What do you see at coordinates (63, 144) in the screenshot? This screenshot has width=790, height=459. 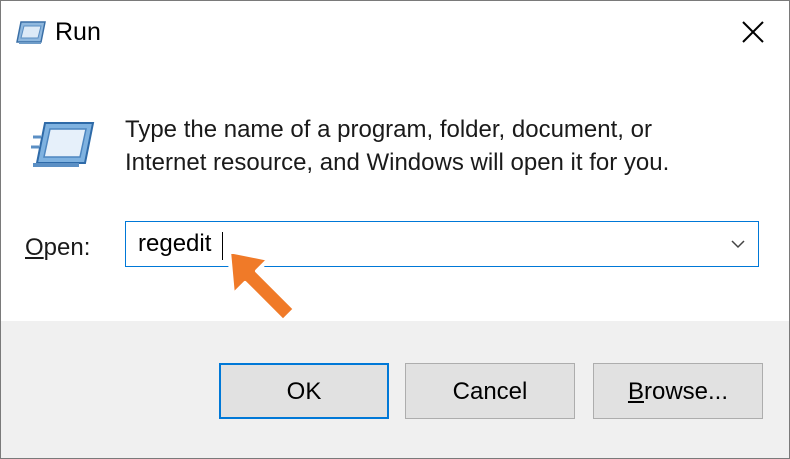 I see `run-icon` at bounding box center [63, 144].